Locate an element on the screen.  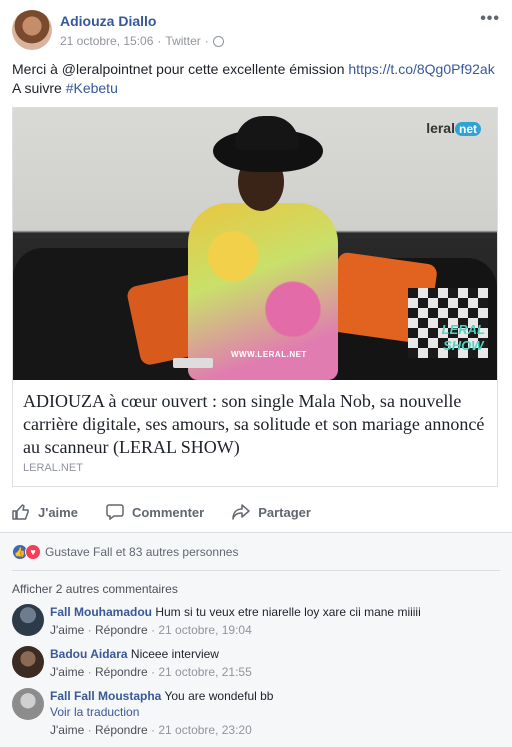
comment-actions: J'aime · Répondre · 21 octobre, 21:55 is located at coordinates (151, 672).